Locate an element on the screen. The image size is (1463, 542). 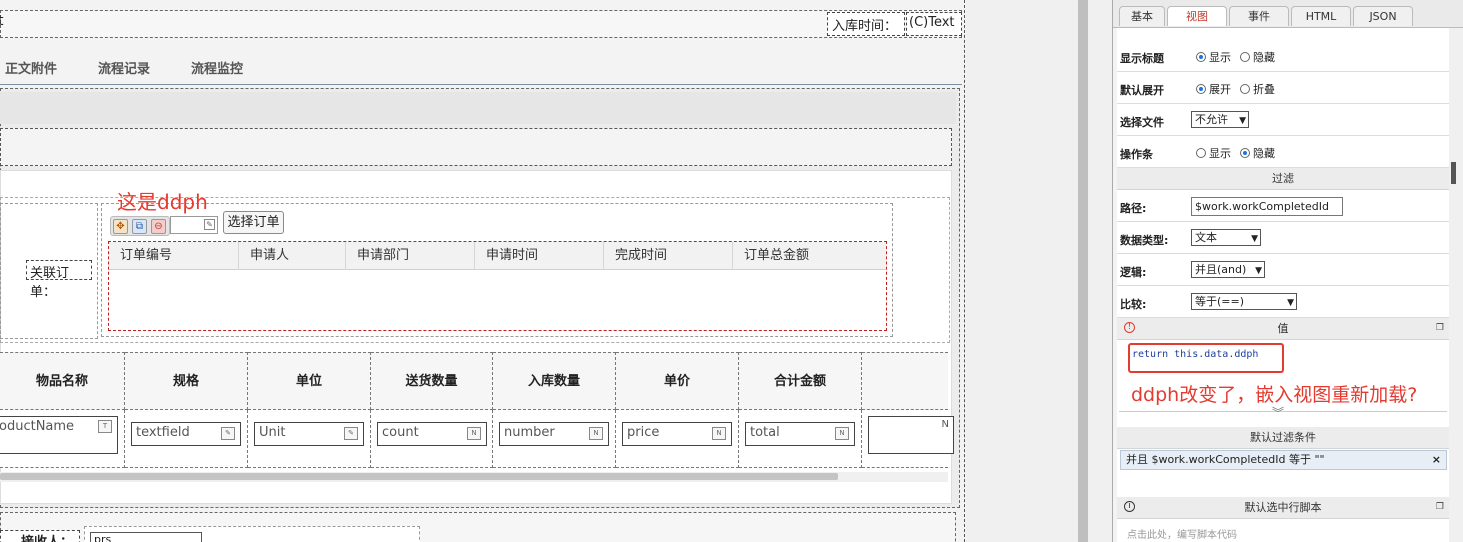
select-file-dropdown: 不允许 ▼ is located at coordinates (1220, 119).